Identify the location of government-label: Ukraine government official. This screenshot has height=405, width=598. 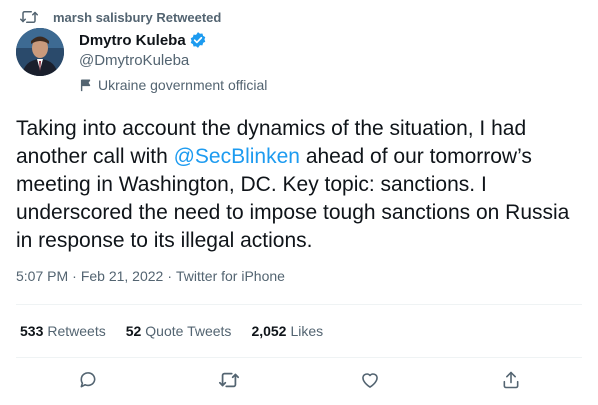
(173, 85).